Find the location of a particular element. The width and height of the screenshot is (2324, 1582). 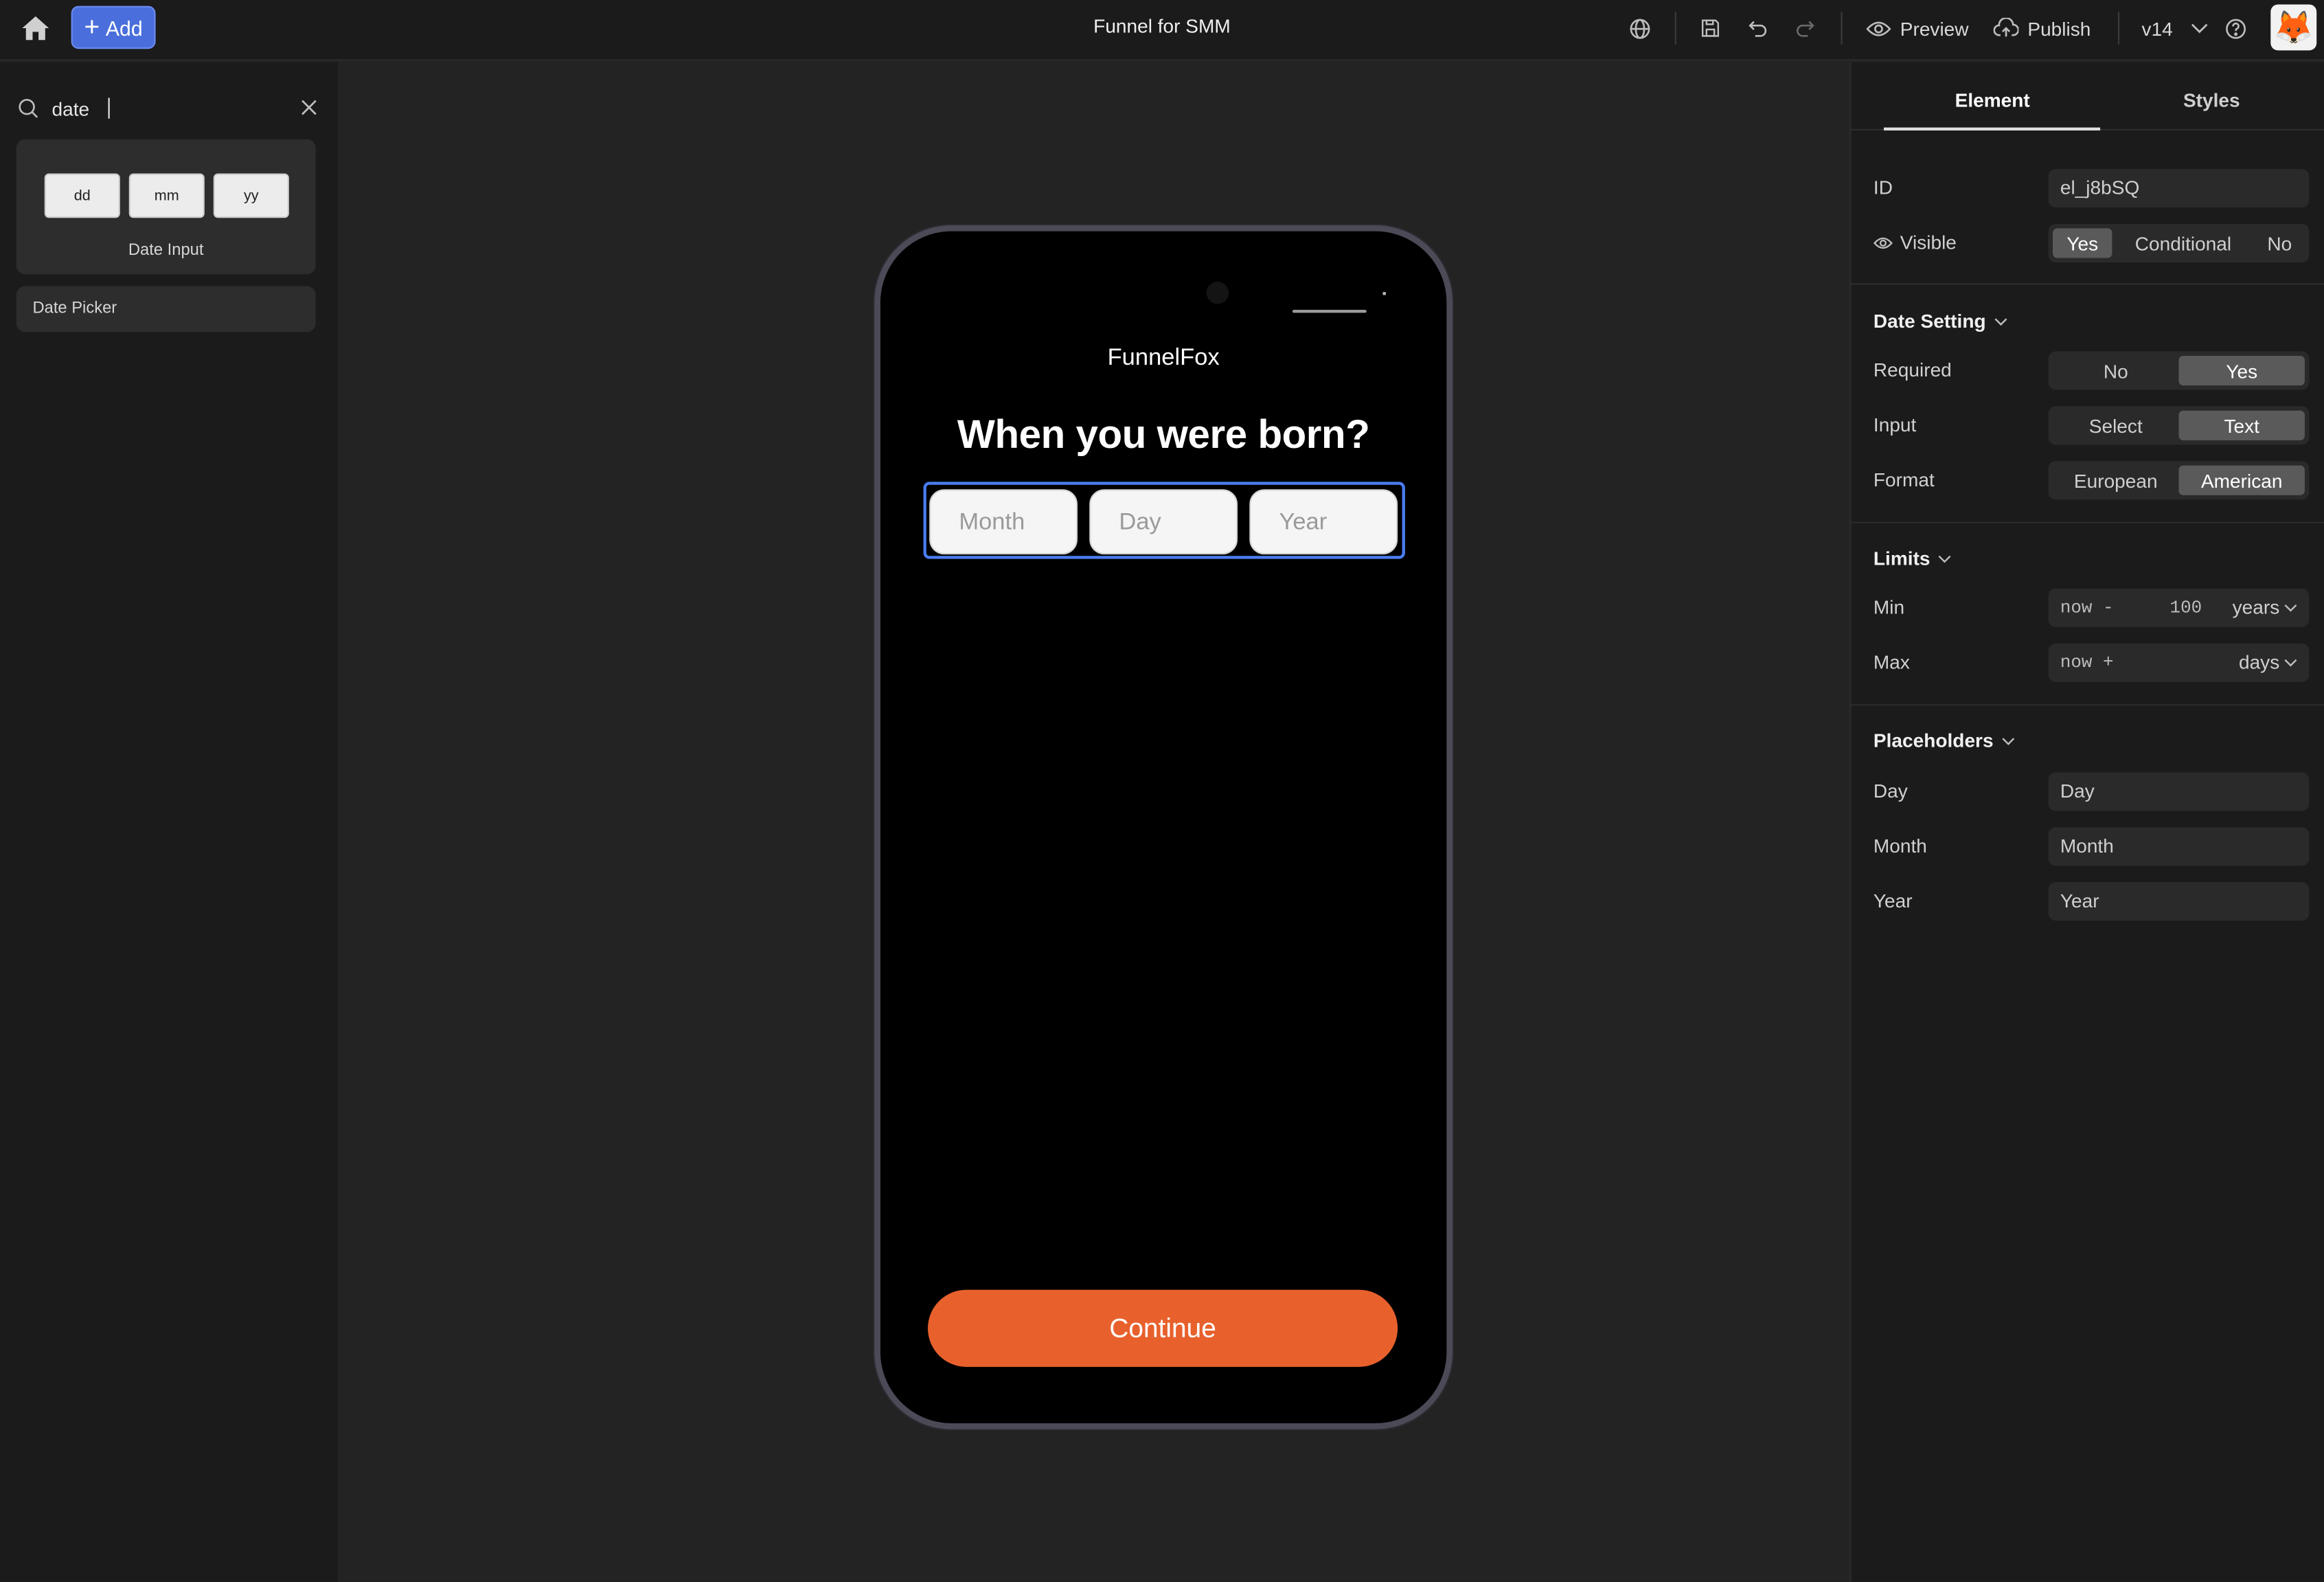

min-operator: now - is located at coordinates (2087, 607).